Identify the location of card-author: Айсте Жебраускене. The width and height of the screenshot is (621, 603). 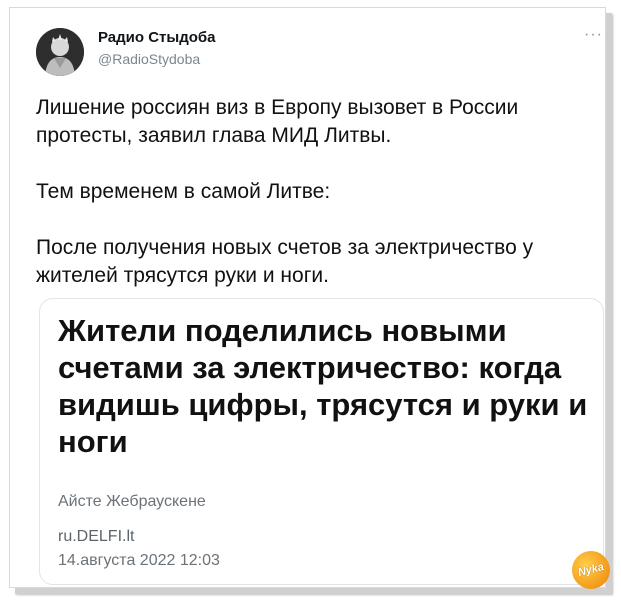
(132, 501).